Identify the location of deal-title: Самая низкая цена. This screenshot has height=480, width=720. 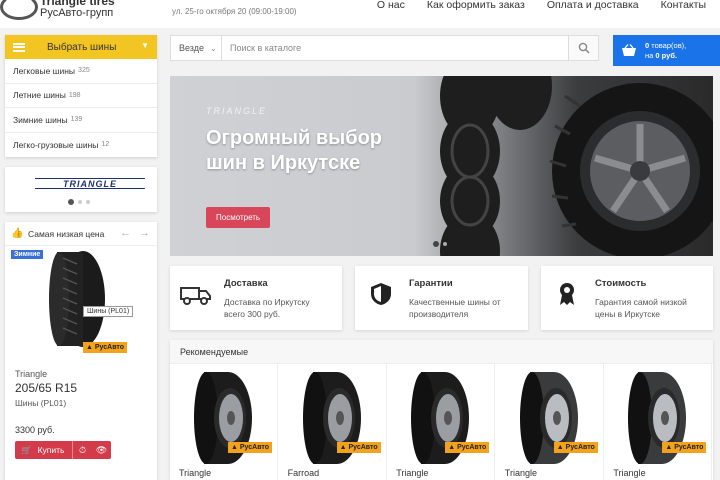
(66, 233).